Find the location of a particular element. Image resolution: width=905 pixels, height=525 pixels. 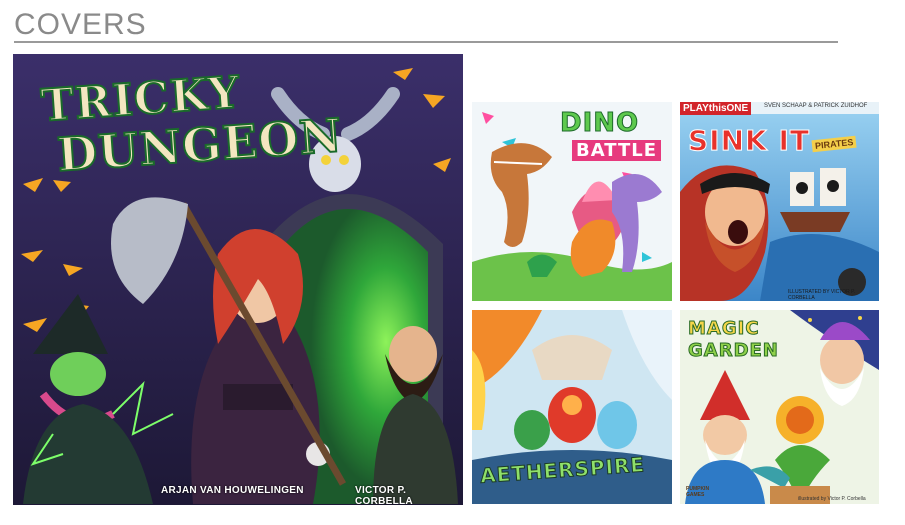

magic-garden-illustrator: illustrated by Victor P. Corbella is located at coordinates (832, 499).